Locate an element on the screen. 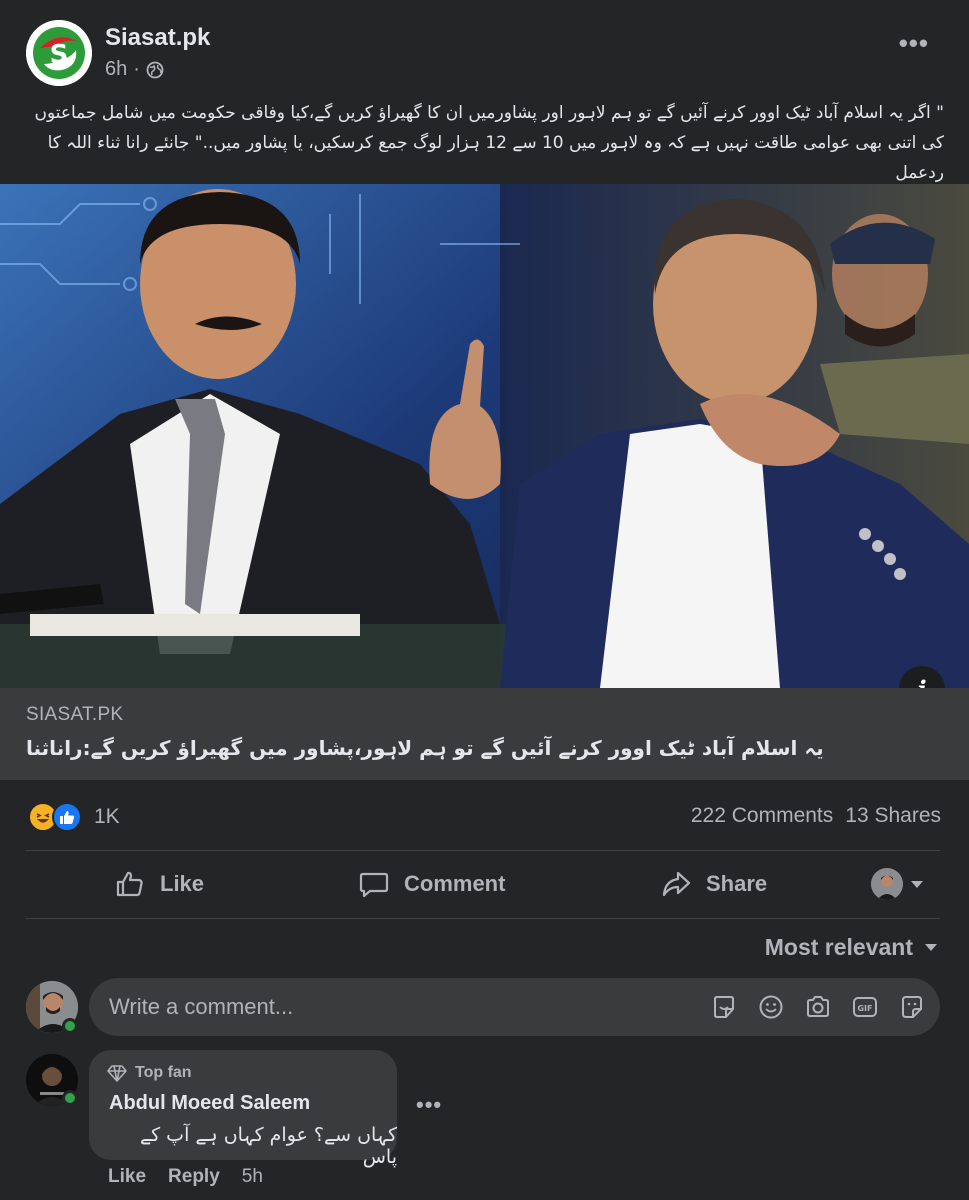 This screenshot has width=969, height=1200. link-domain: SIASAT.PK is located at coordinates (75, 714).